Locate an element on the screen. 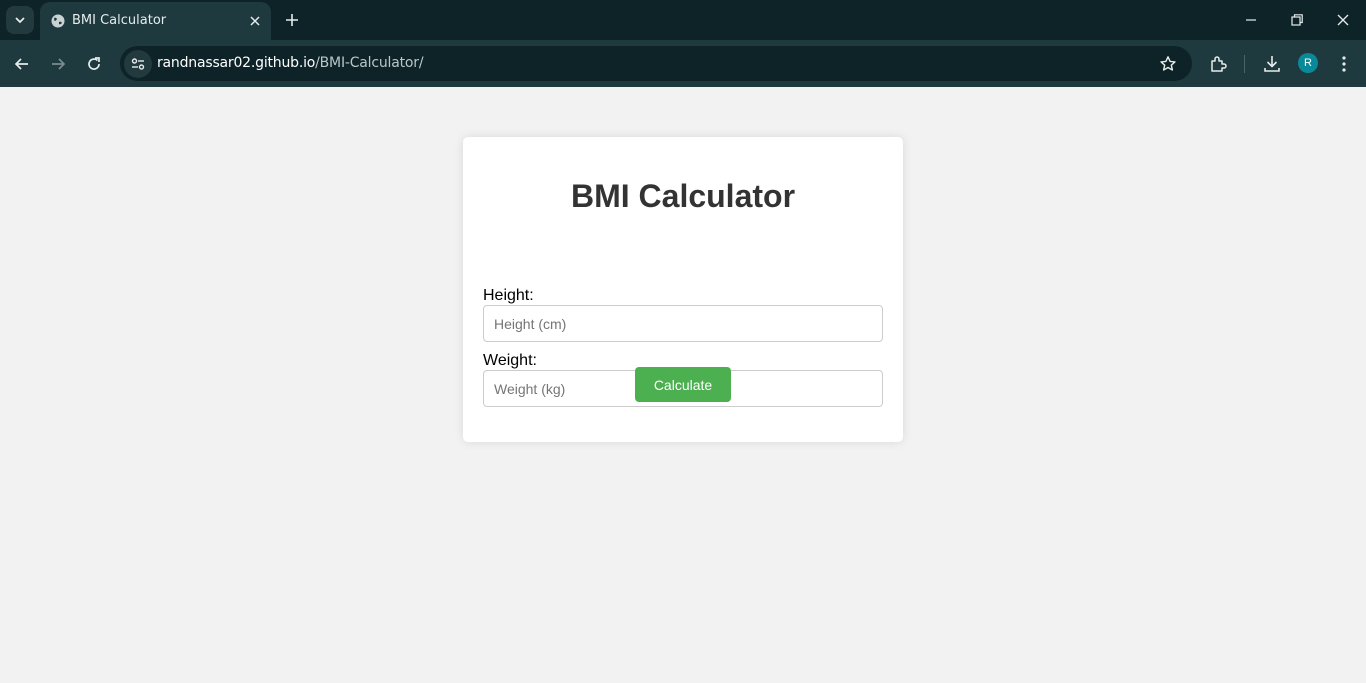 The width and height of the screenshot is (1366, 683). forward-icon is located at coordinates (59, 64).